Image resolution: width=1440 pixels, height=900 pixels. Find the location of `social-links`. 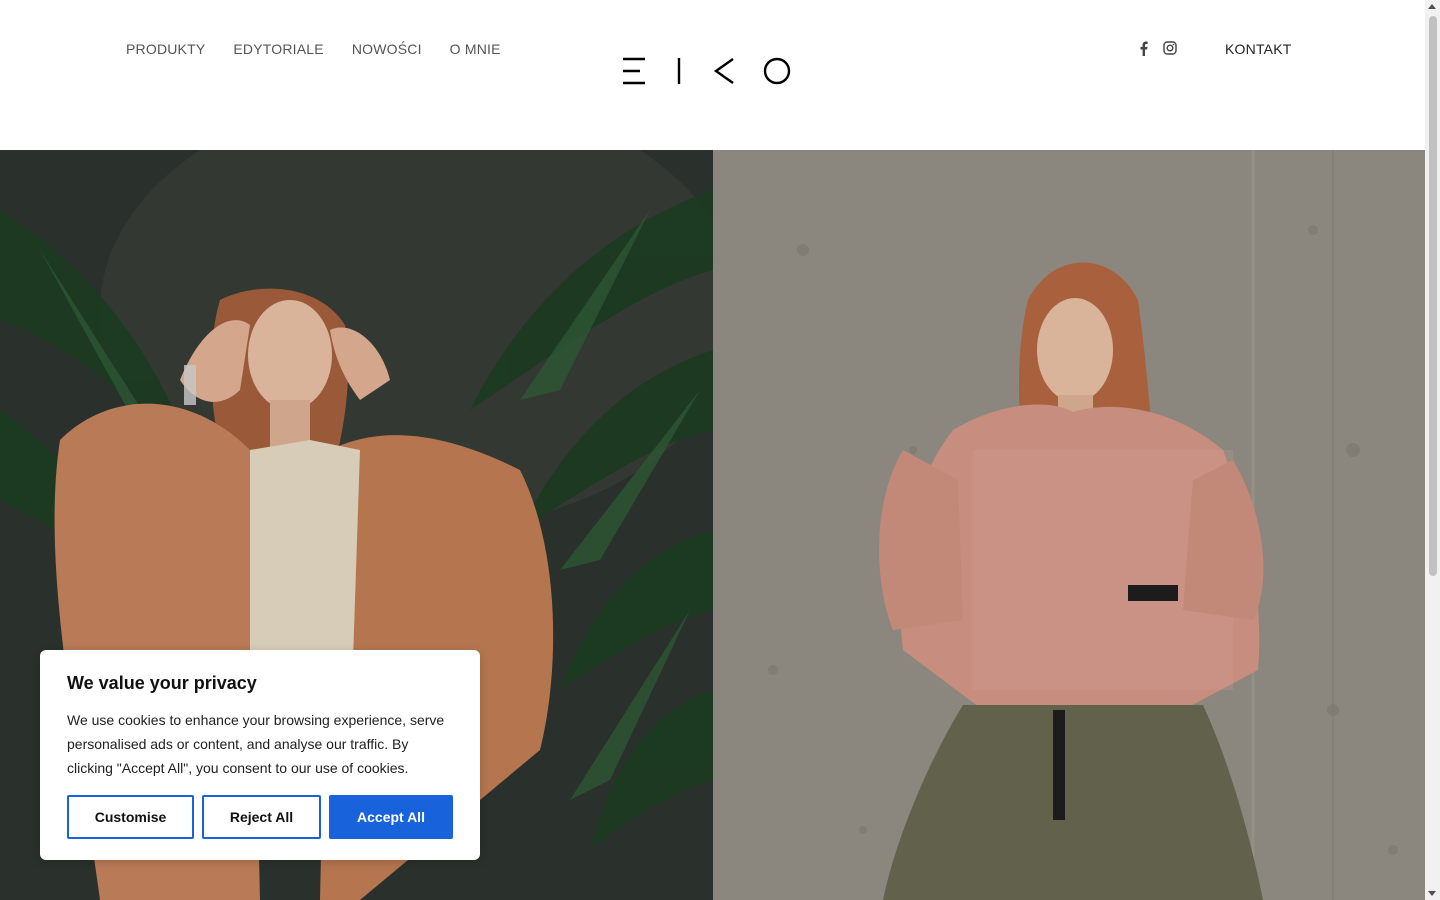

social-links is located at coordinates (1156, 48).